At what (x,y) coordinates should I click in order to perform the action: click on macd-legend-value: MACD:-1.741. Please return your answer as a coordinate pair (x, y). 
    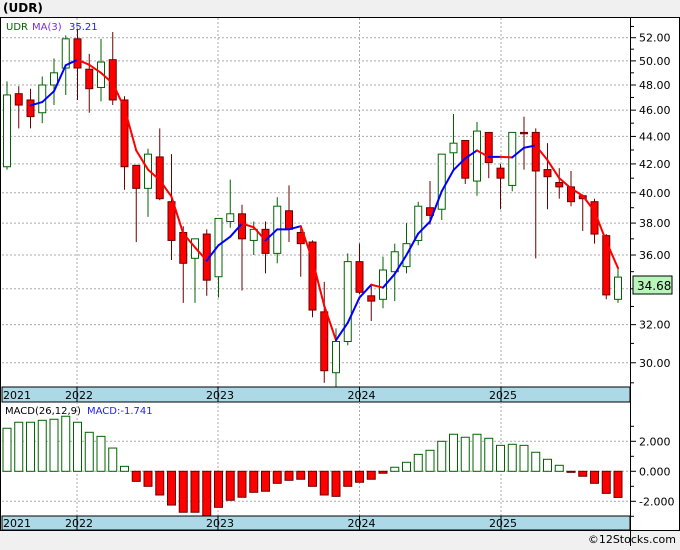
    Looking at the image, I should click on (120, 411).